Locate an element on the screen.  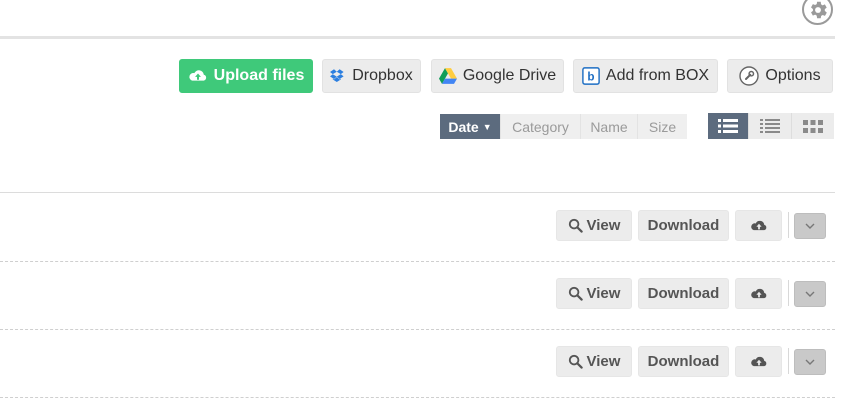
caret-down-icon: ▼ is located at coordinates (487, 126).